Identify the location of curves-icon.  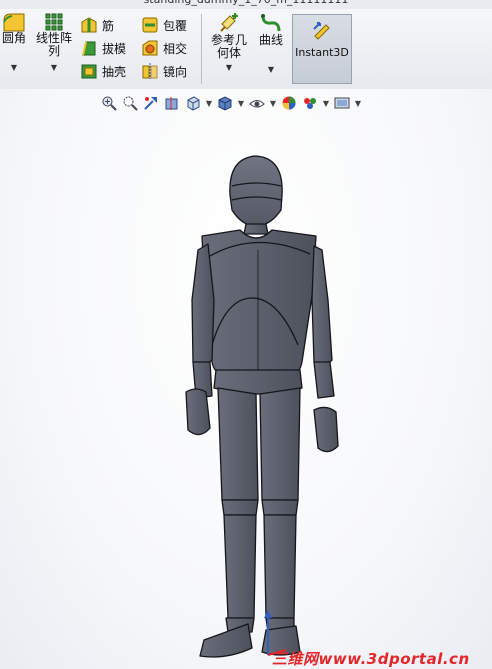
(271, 23).